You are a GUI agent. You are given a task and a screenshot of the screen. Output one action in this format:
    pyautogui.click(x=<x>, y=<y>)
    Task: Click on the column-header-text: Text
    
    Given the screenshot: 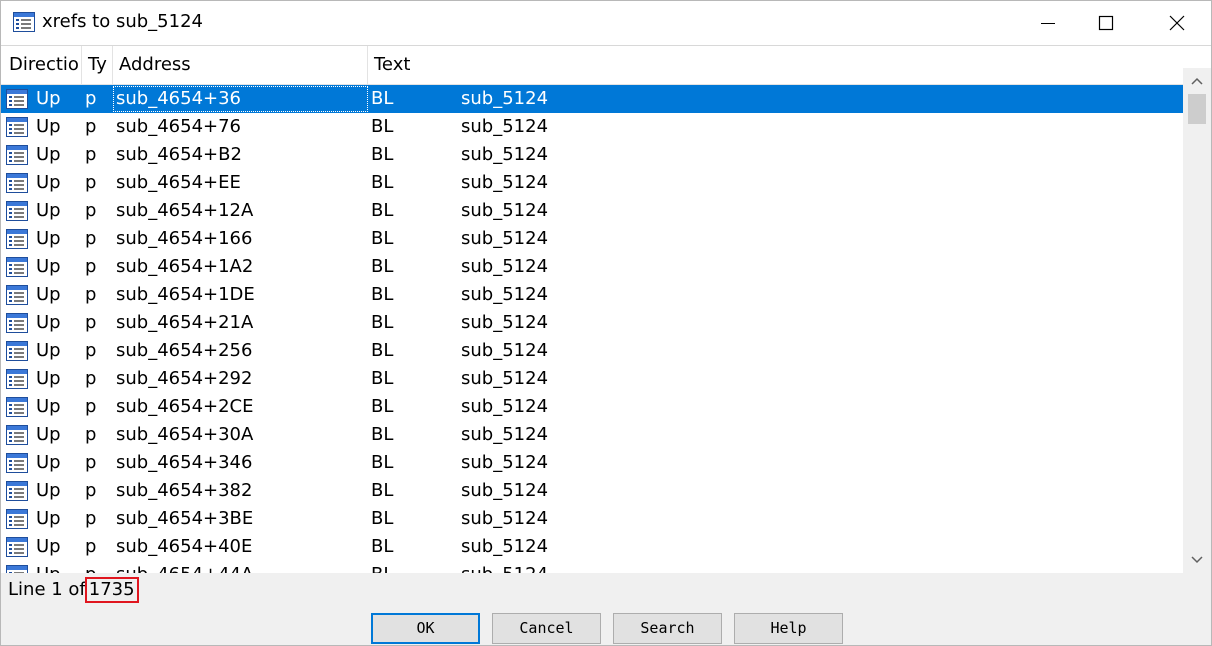 What is the action you would take?
    pyautogui.click(x=775, y=65)
    